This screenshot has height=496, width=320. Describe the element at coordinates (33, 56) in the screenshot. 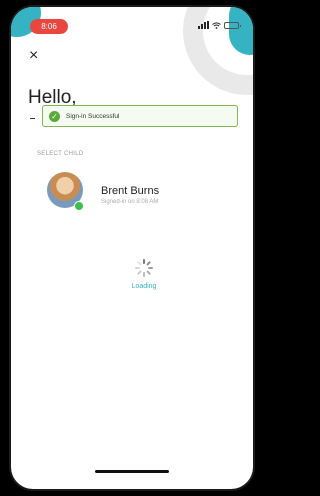

I see `close-icon: ×` at that location.